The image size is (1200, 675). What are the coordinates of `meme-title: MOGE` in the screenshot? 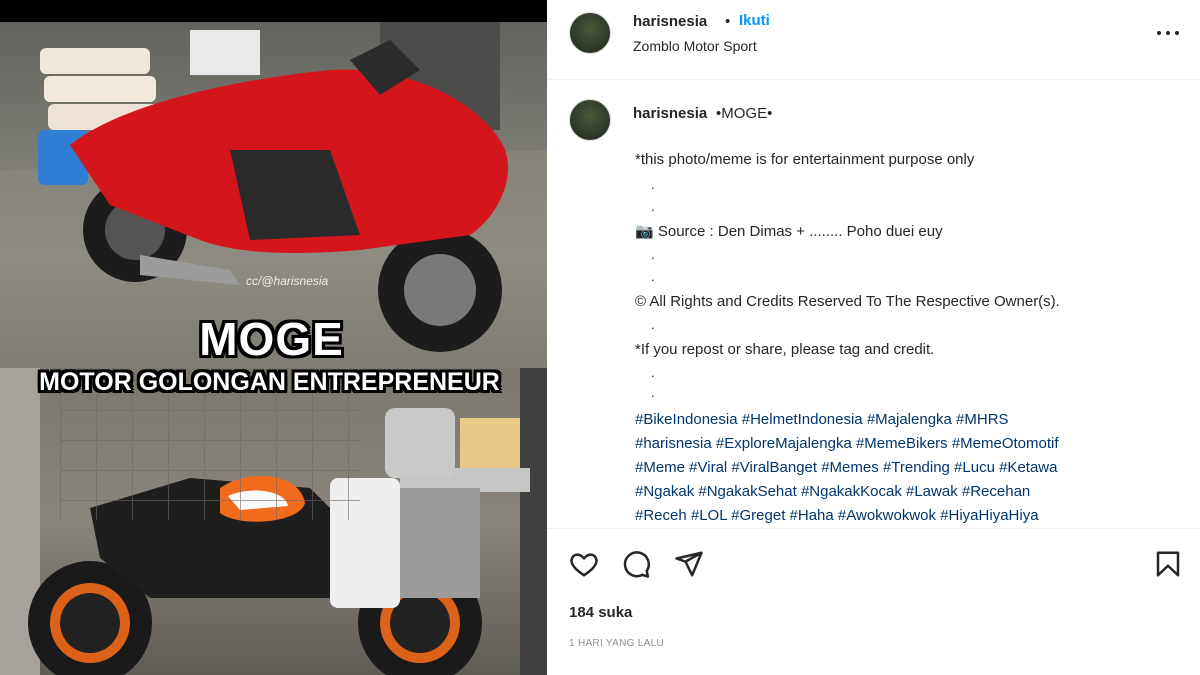 It's located at (271, 339).